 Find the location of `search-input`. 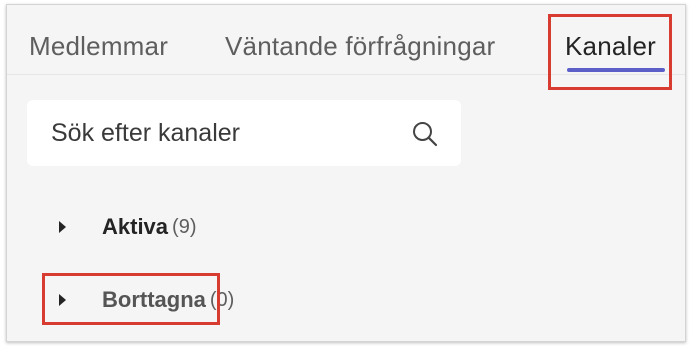

search-input is located at coordinates (221, 133).